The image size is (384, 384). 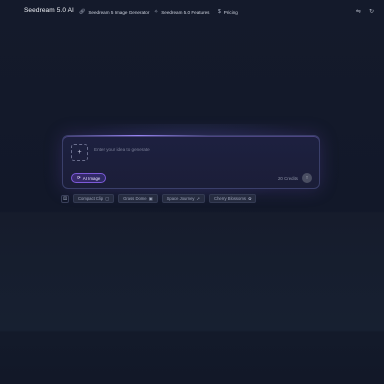 What do you see at coordinates (180, 198) in the screenshot?
I see `chip-label: Space Journey` at bounding box center [180, 198].